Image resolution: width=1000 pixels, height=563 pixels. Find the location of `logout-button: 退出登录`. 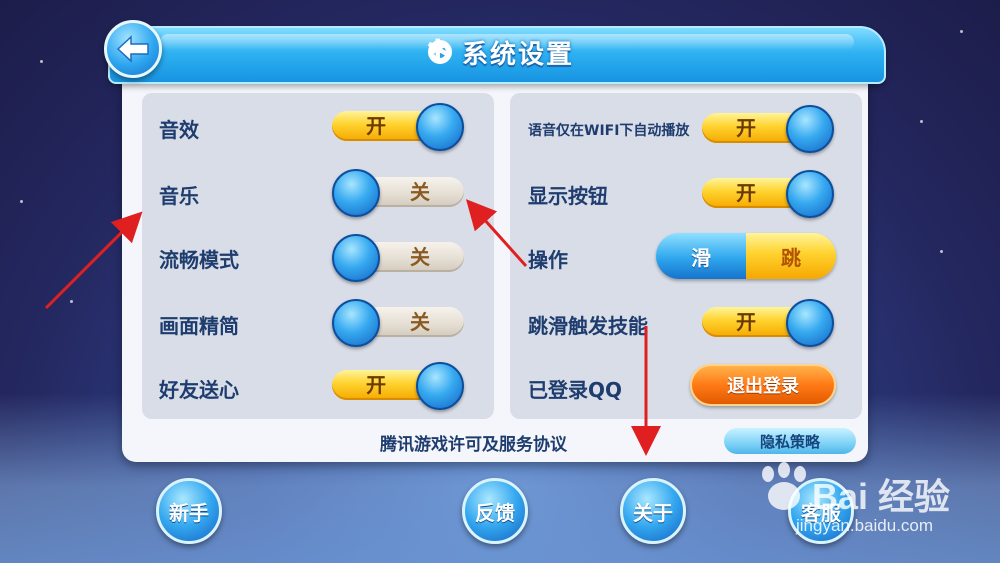

logout-button: 退出登录 is located at coordinates (763, 385).